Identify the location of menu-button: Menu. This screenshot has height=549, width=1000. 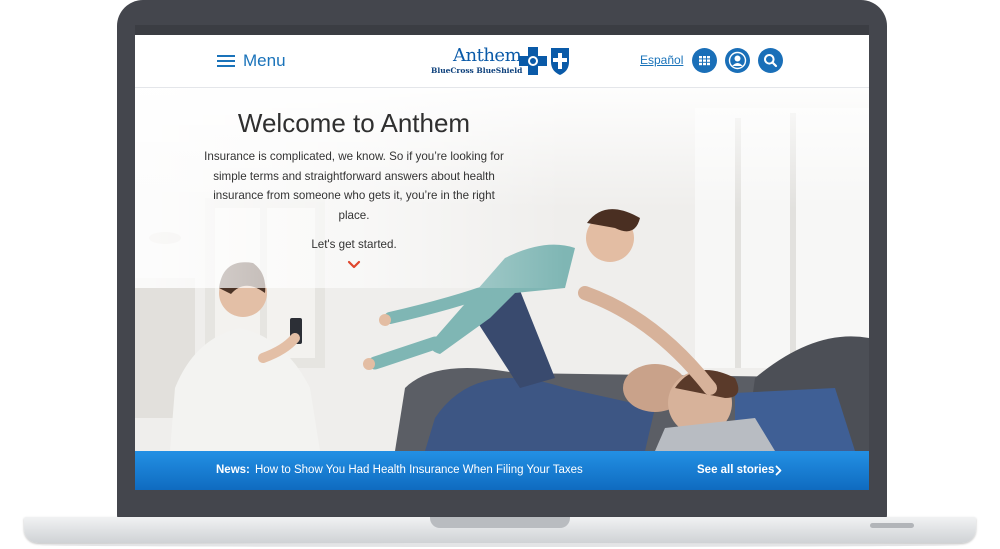
(251, 61).